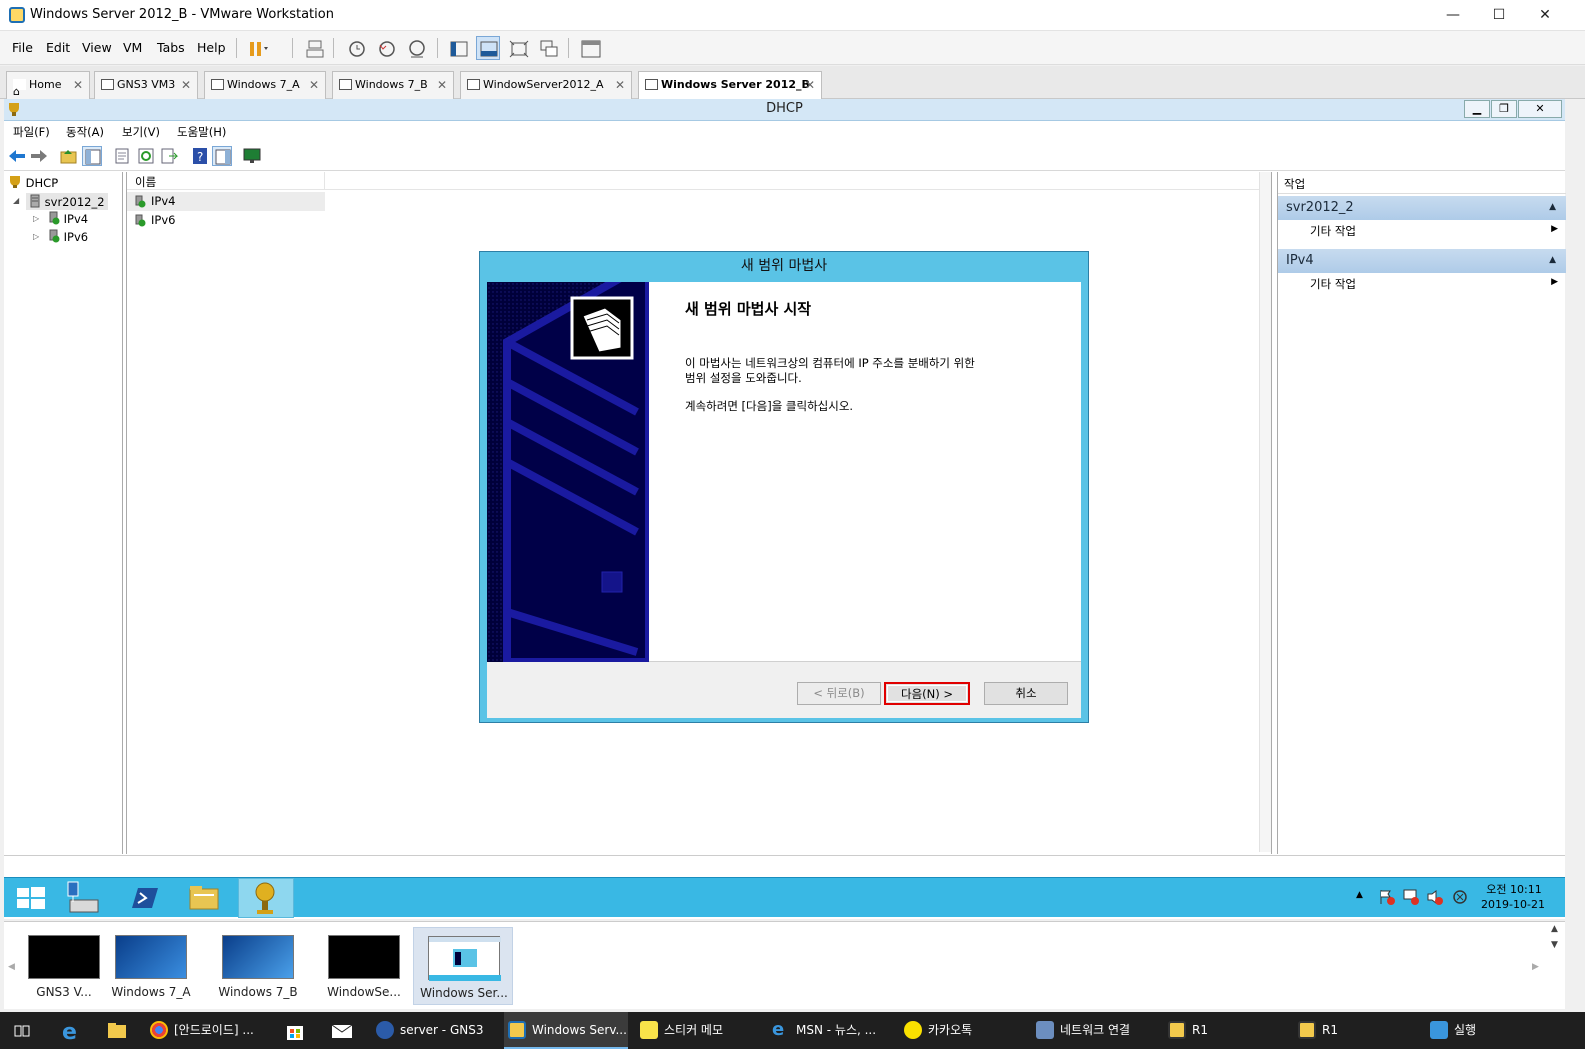  I want to click on tree-node-ipv6: IPv6, so click(68, 236).